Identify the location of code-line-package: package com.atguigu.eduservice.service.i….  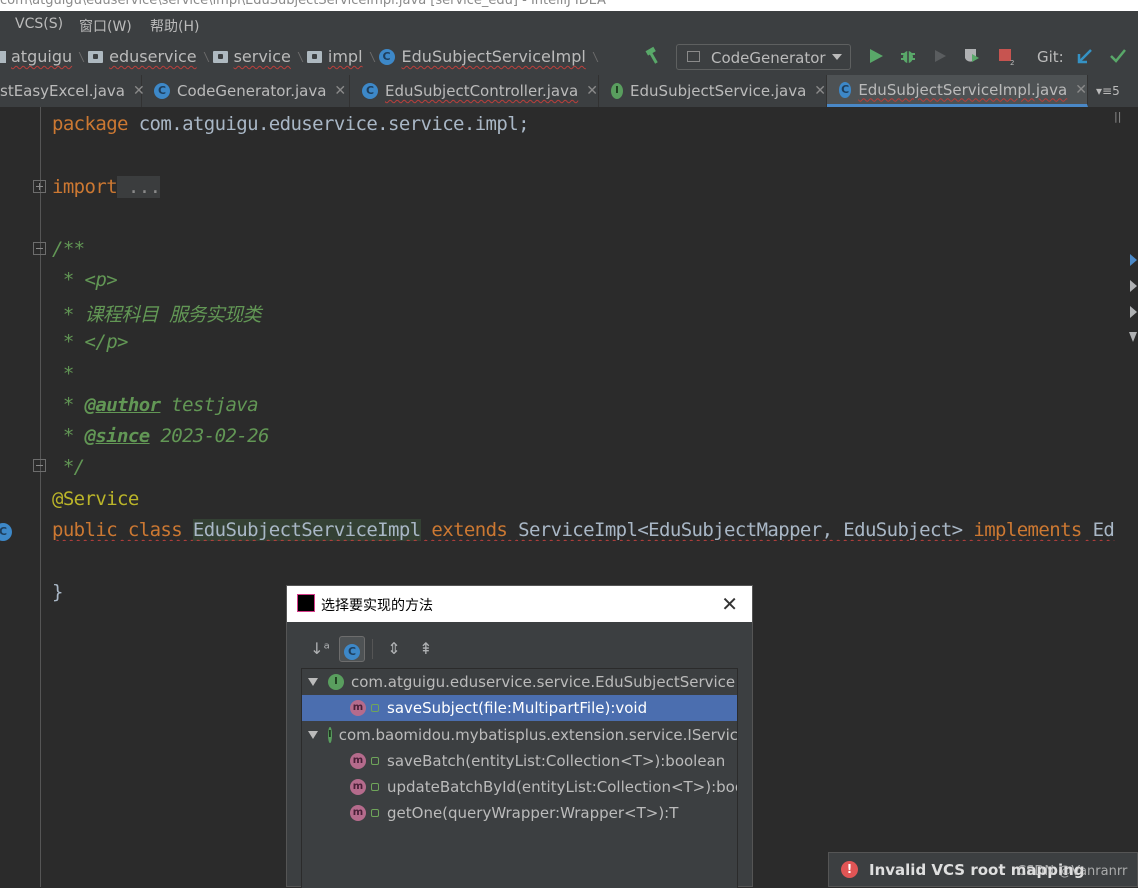
(291, 124).